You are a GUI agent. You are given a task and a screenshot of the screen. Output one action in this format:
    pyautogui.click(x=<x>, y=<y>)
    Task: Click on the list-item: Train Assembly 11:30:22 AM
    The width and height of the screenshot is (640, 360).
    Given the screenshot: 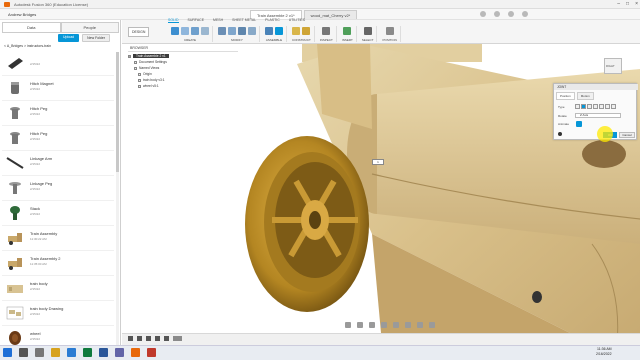 What is the action you would take?
    pyautogui.click(x=58, y=238)
    